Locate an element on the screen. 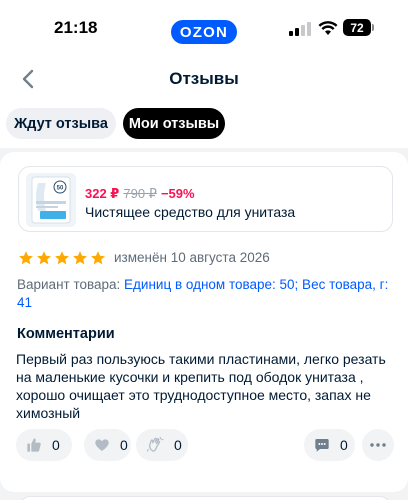 The height and width of the screenshot is (500, 408). review-changed-date: изменён 10 августа 2026 is located at coordinates (192, 257).